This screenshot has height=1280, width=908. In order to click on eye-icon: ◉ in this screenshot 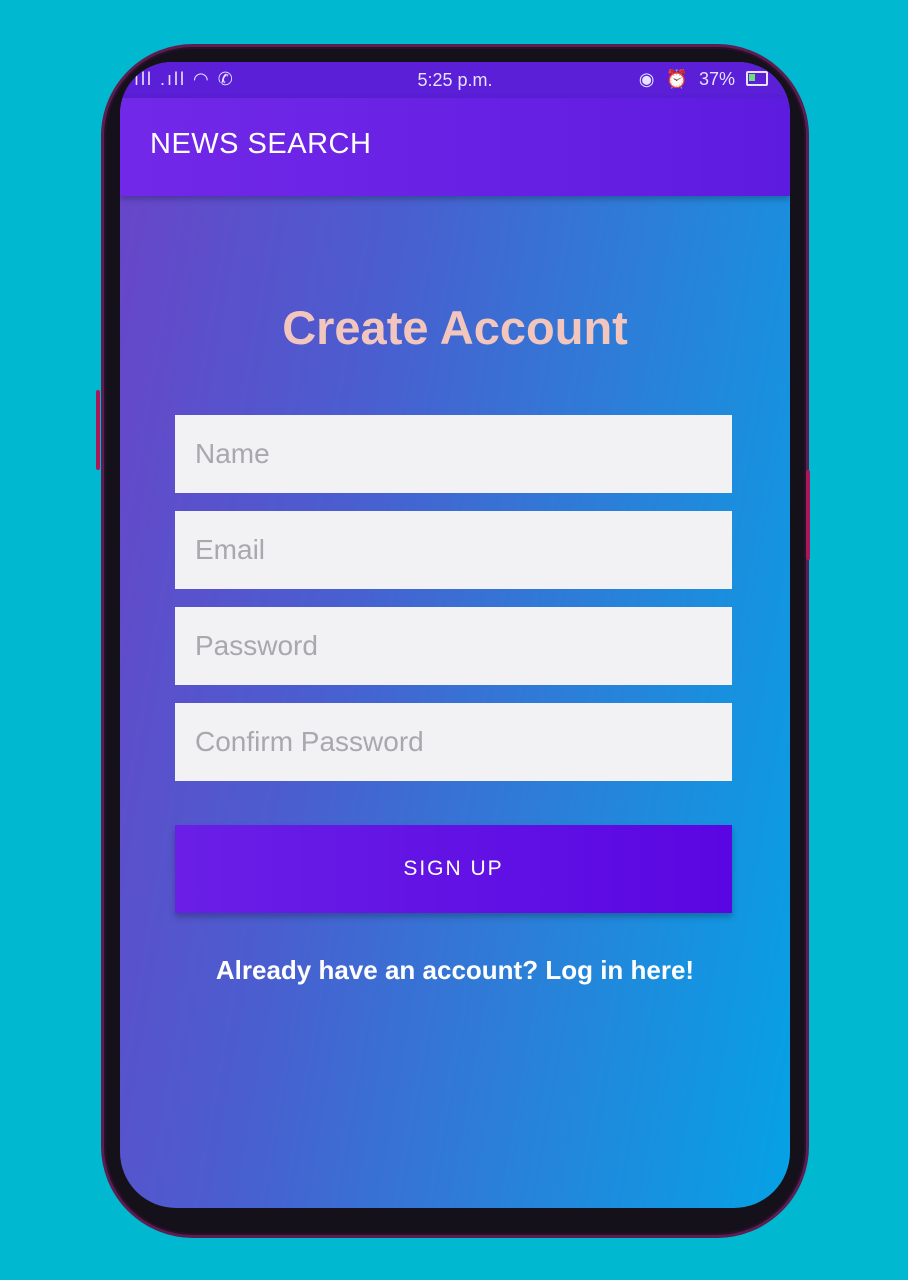, I will do `click(646, 79)`.